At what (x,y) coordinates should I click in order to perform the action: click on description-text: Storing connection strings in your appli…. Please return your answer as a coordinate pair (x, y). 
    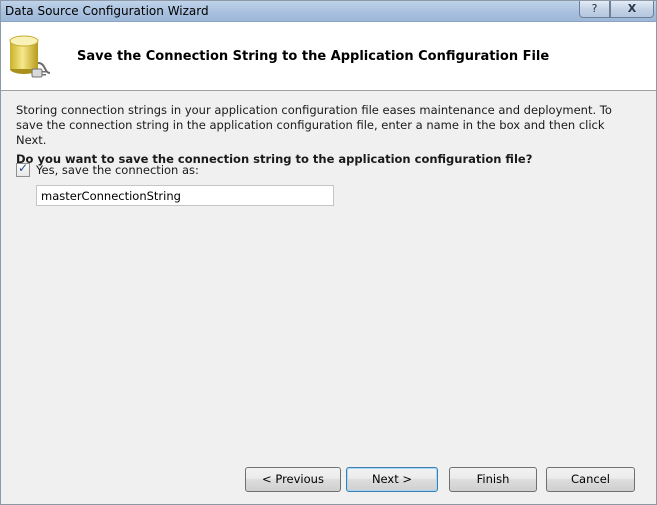
    Looking at the image, I should click on (314, 125).